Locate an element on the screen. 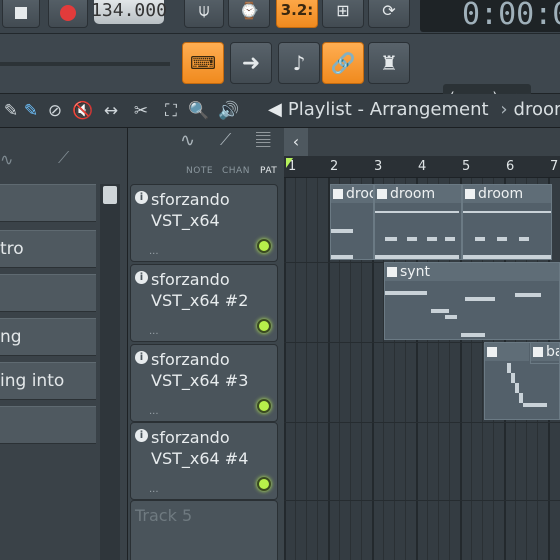 This screenshot has width=560, height=560. chevron-left-icon: ‹ is located at coordinates (296, 142).